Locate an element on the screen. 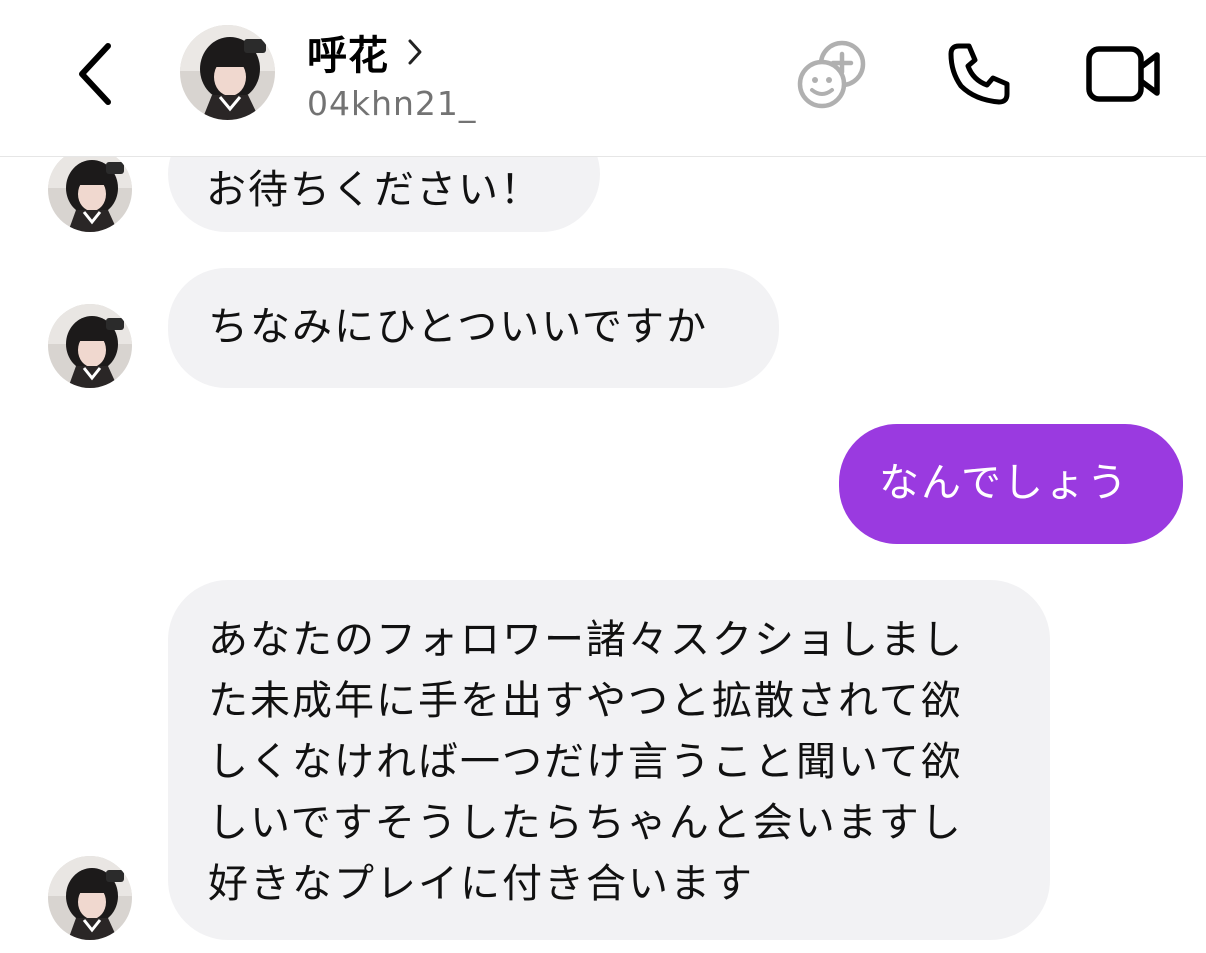 The image size is (1206, 953). video-call-button is located at coordinates (1123, 74).